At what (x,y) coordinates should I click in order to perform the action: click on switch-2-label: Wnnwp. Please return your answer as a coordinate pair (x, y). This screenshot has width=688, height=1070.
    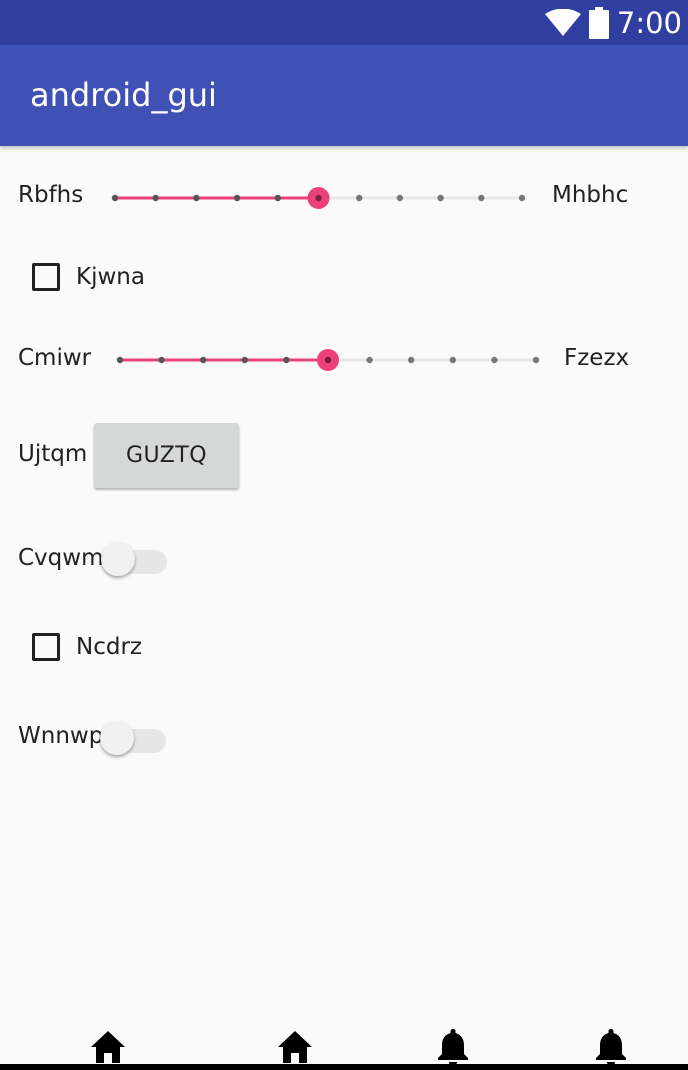
    Looking at the image, I should click on (61, 736).